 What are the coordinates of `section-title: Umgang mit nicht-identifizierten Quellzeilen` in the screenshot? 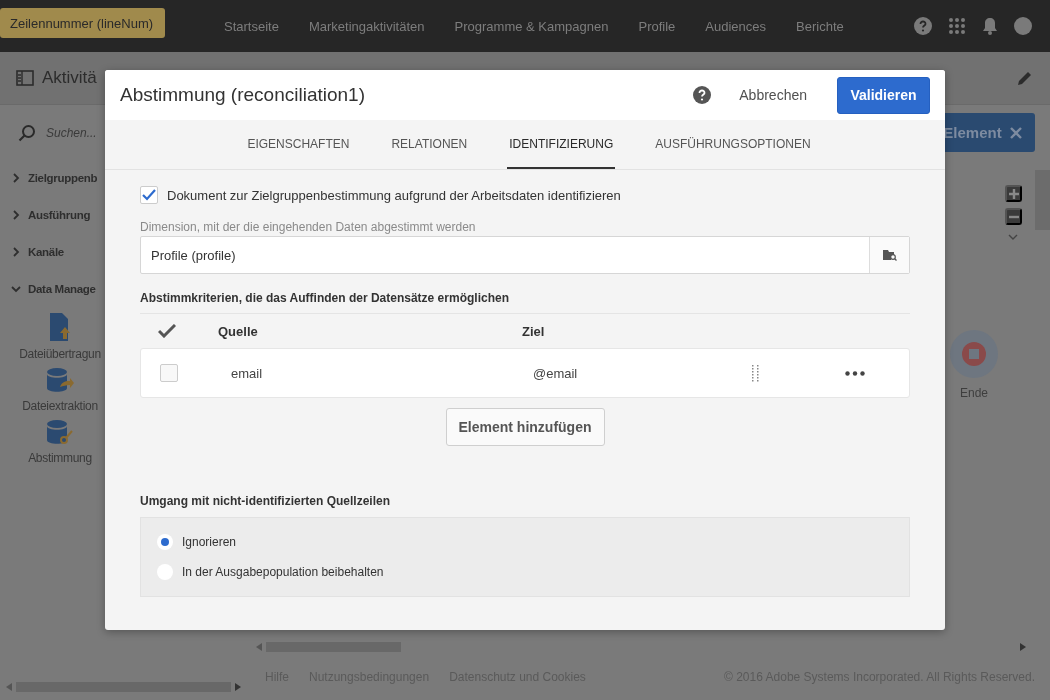 It's located at (266, 501).